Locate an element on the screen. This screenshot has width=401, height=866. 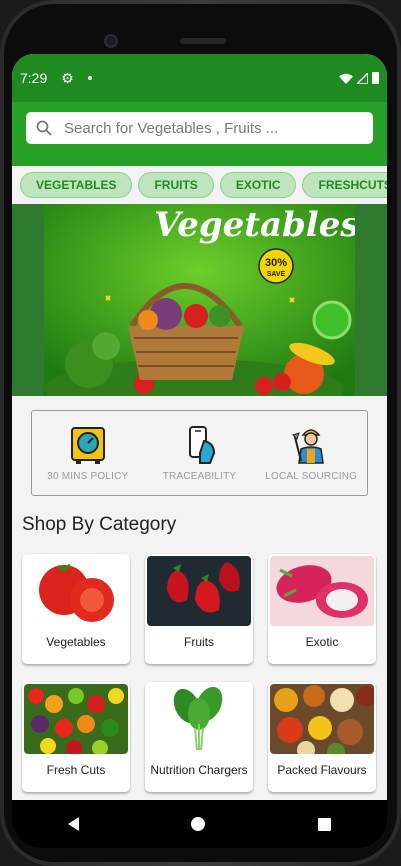
badge-percent: 30% is located at coordinates (276, 263).